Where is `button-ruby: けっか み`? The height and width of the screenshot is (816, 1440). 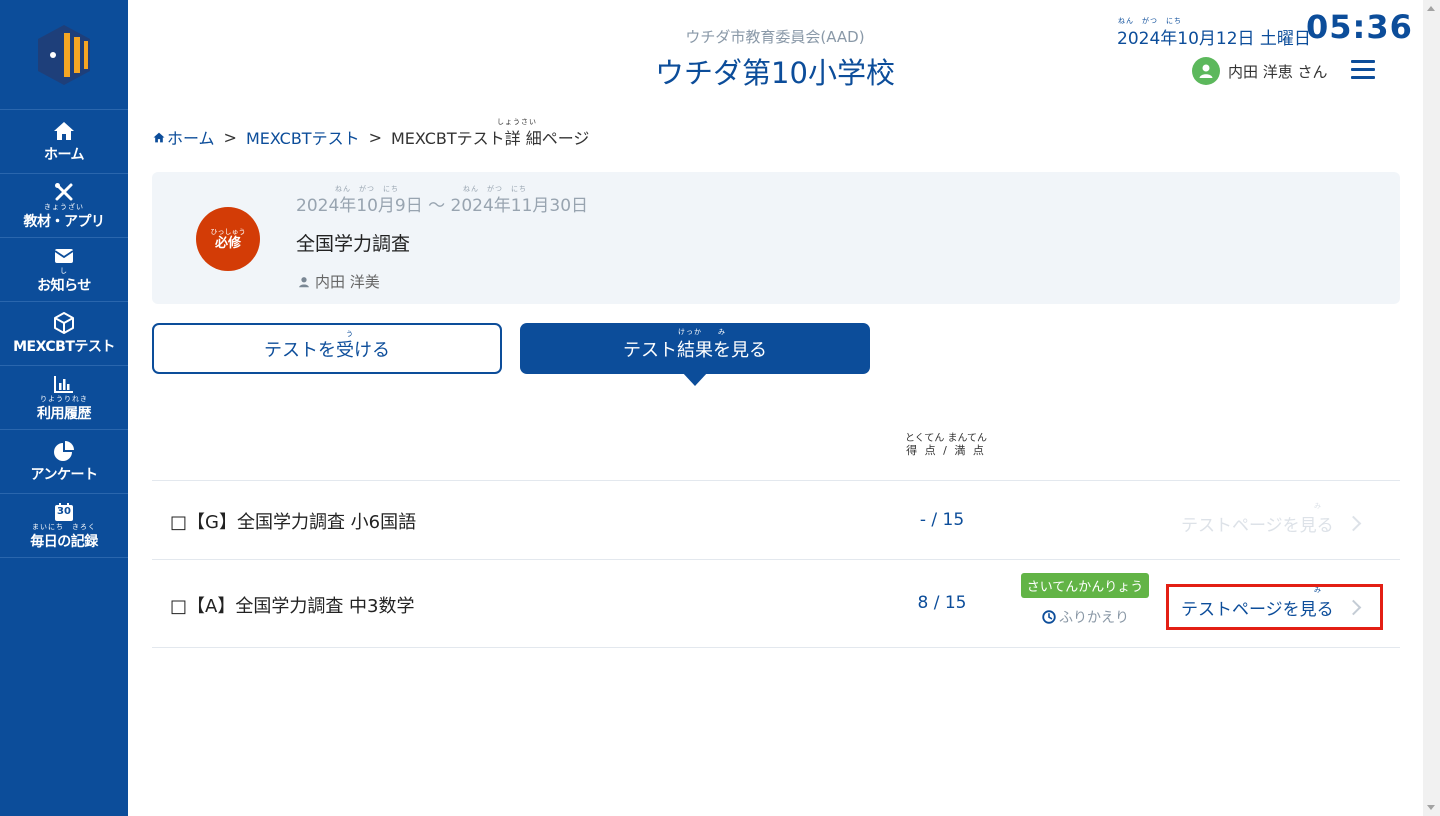
button-ruby: けっか み is located at coordinates (702, 332).